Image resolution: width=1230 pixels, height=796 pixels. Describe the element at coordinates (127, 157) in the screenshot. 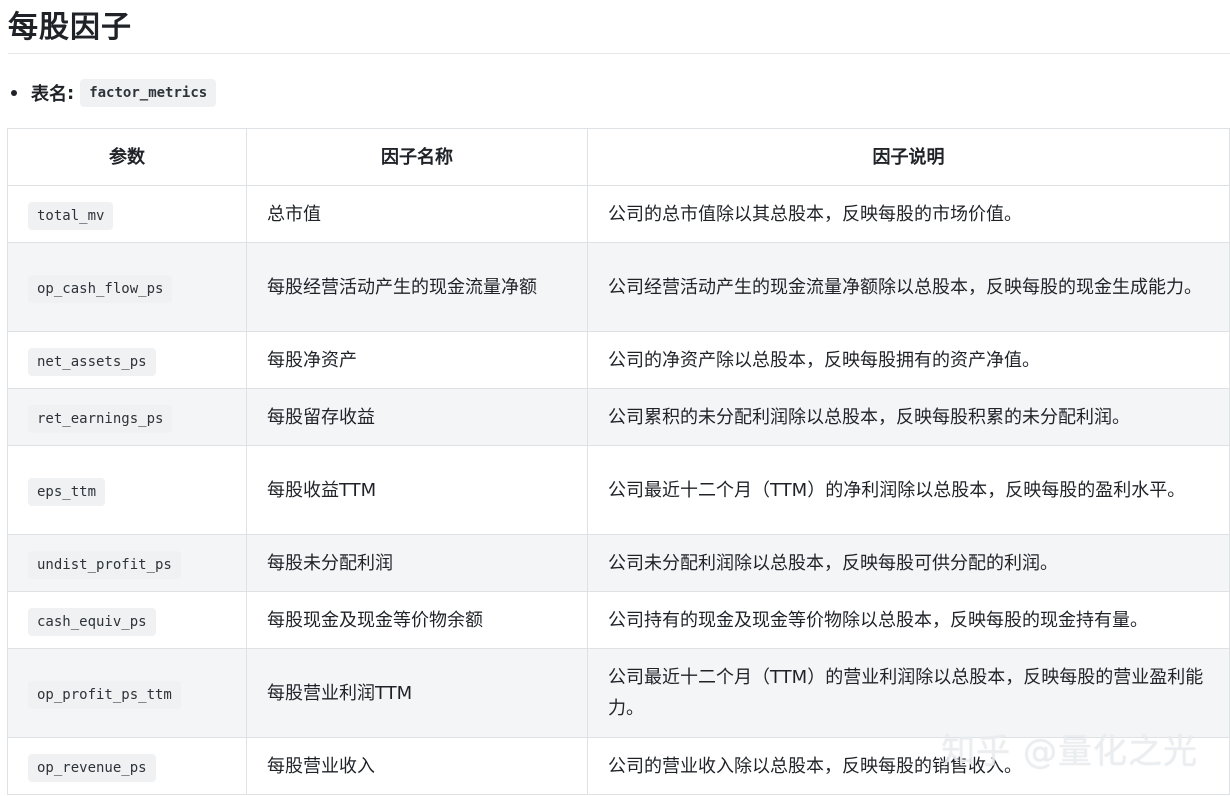

I see `header-param: 参数` at that location.